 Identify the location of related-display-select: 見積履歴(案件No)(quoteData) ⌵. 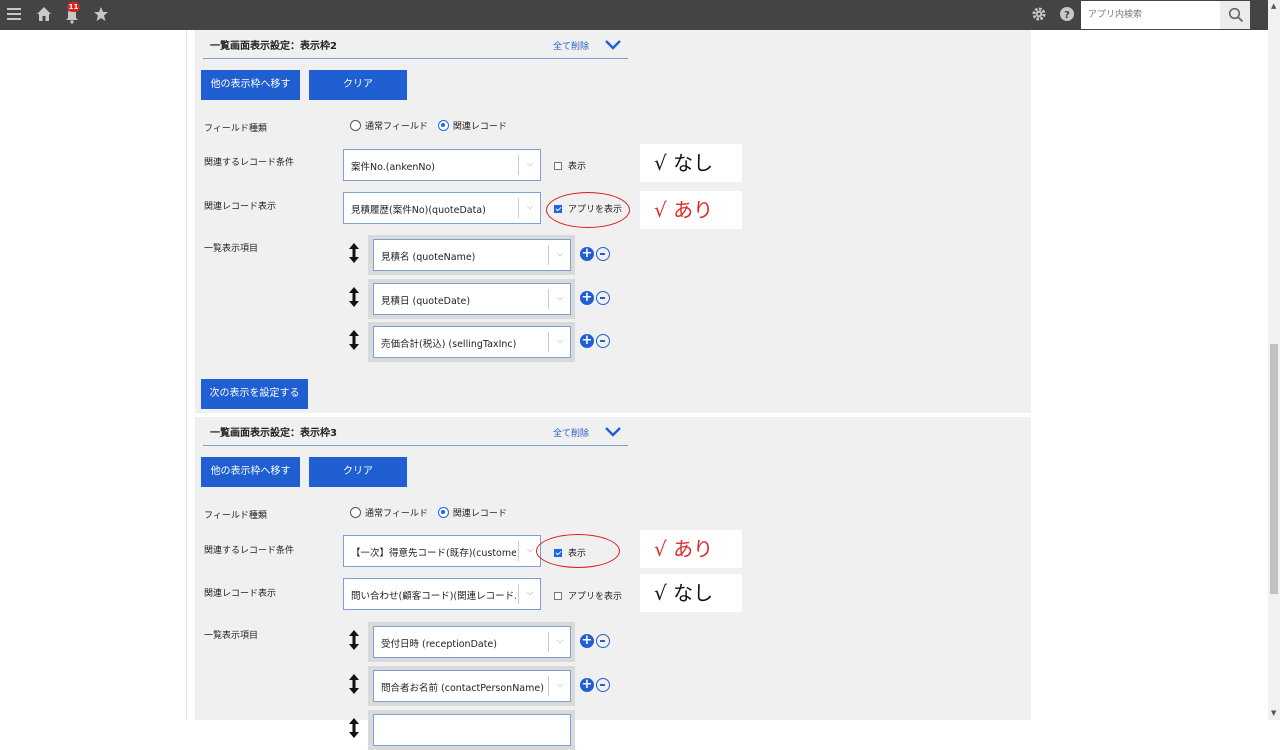
(442, 208).